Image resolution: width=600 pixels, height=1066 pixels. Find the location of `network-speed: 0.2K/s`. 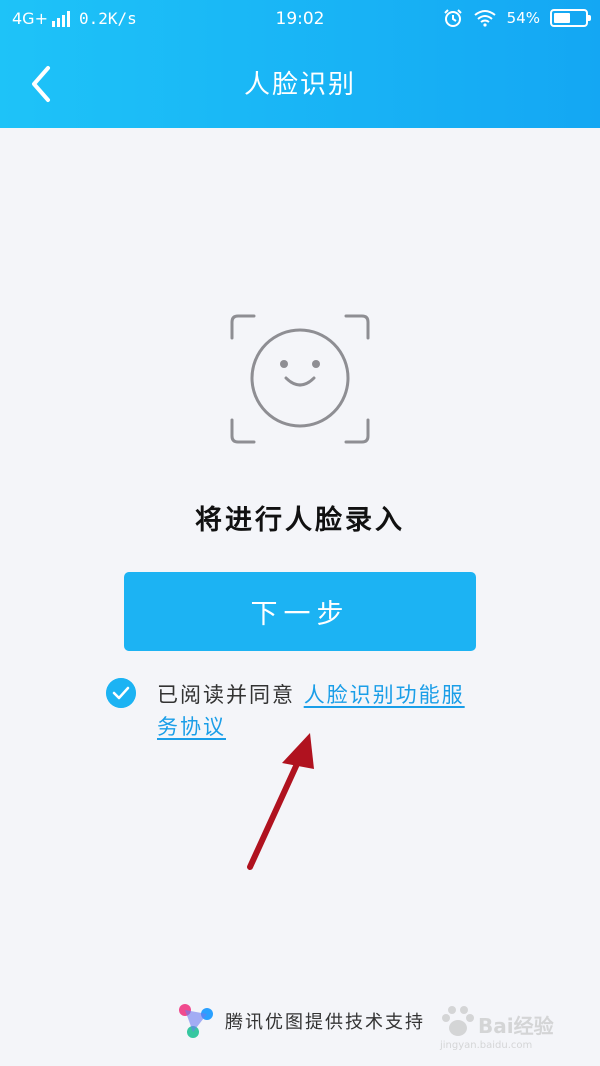

network-speed: 0.2K/s is located at coordinates (107, 18).